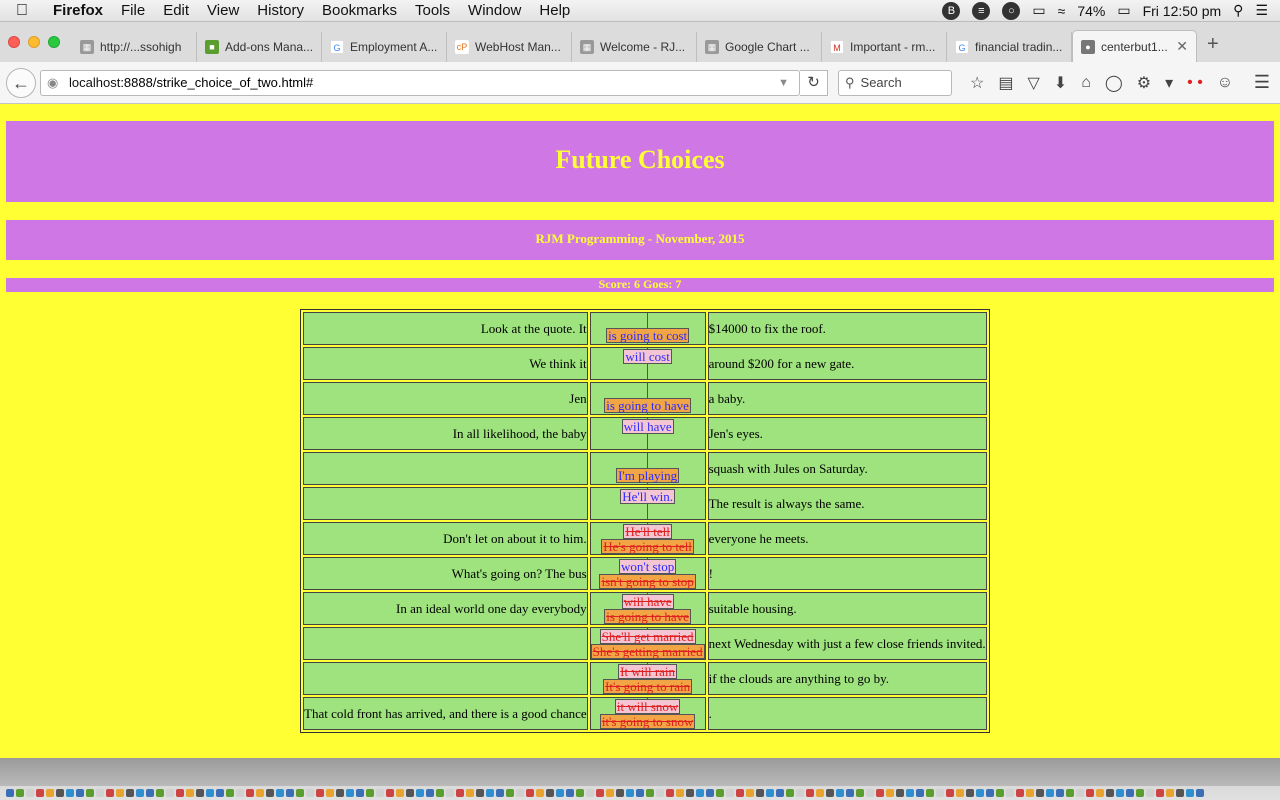 Image resolution: width=1280 pixels, height=800 pixels. I want to click on close-tab-icon: ✕, so click(1182, 46).